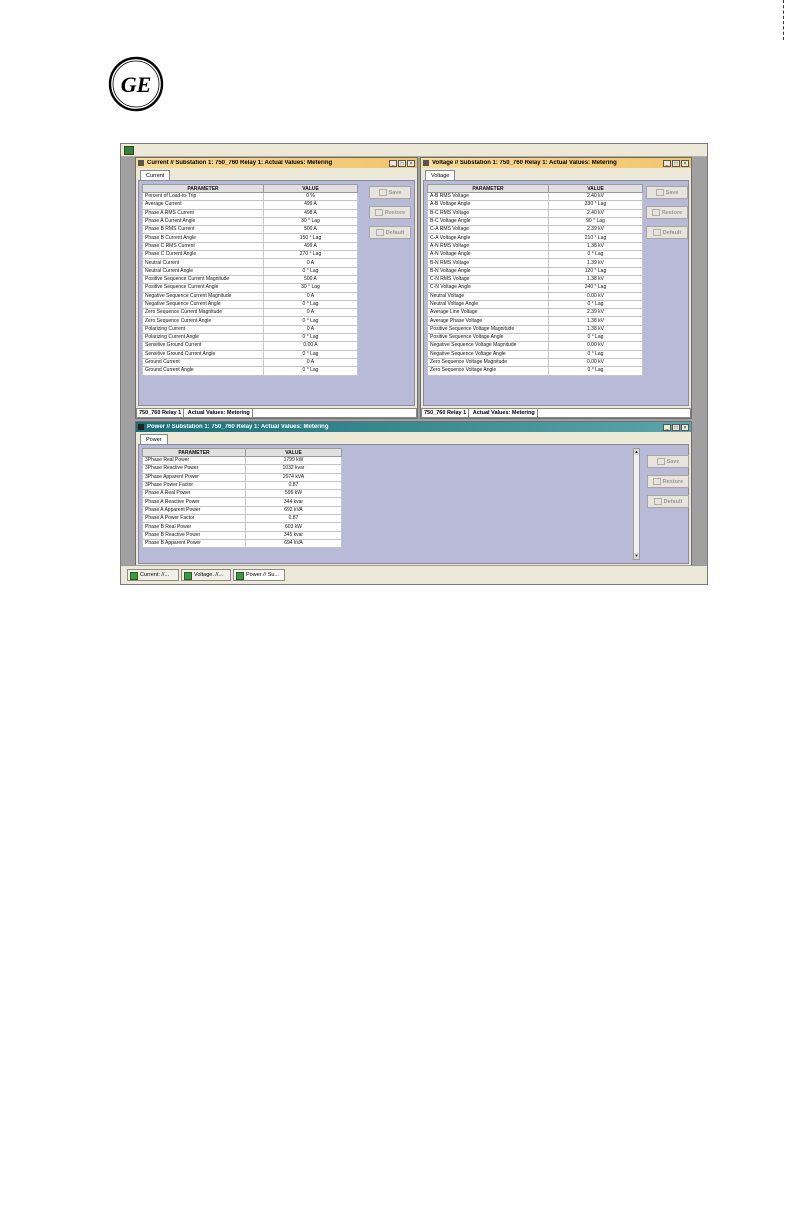 Image resolution: width=792 pixels, height=1224 pixels. What do you see at coordinates (203, 304) in the screenshot?
I see `parameter-cell: Negative Sequence Current Angle` at bounding box center [203, 304].